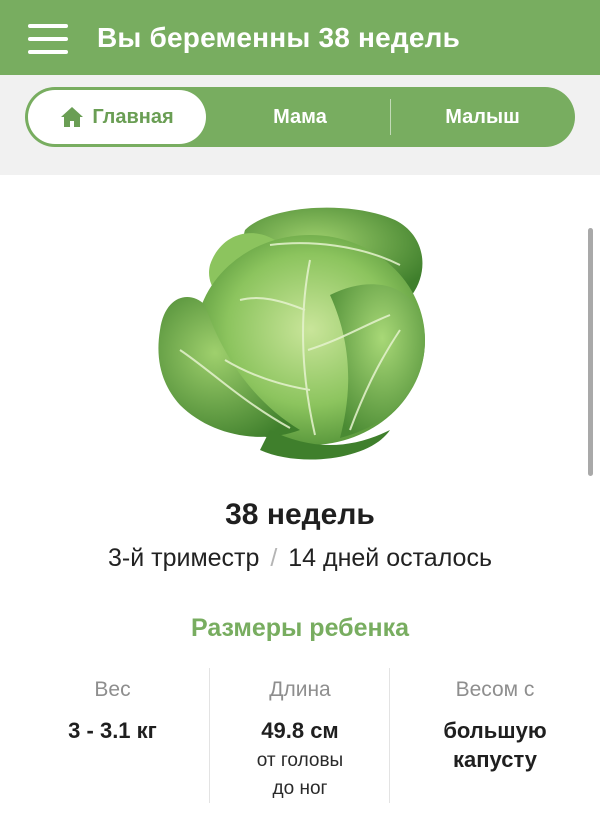 The image size is (600, 828). I want to click on tab-bar: Главная Мама Малыш, so click(300, 117).